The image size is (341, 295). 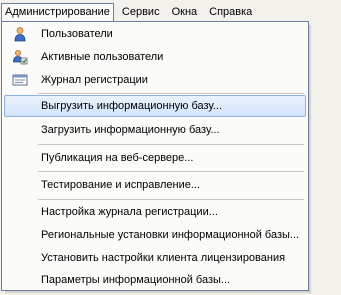 I want to click on menu-administration: Администрирование, so click(x=57, y=13).